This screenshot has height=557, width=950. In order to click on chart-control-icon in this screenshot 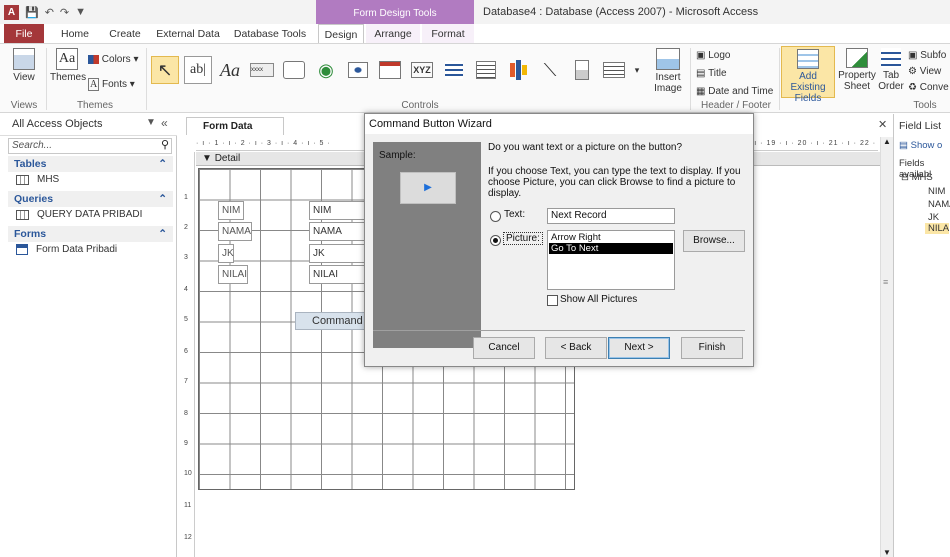, I will do `click(518, 70)`.